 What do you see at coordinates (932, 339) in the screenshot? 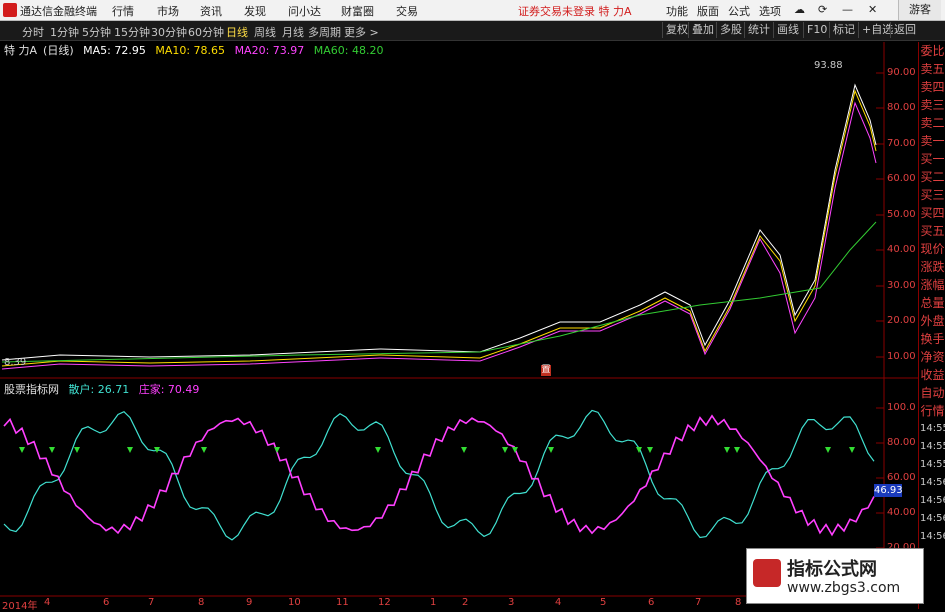
I see `side-item: 换手` at bounding box center [932, 339].